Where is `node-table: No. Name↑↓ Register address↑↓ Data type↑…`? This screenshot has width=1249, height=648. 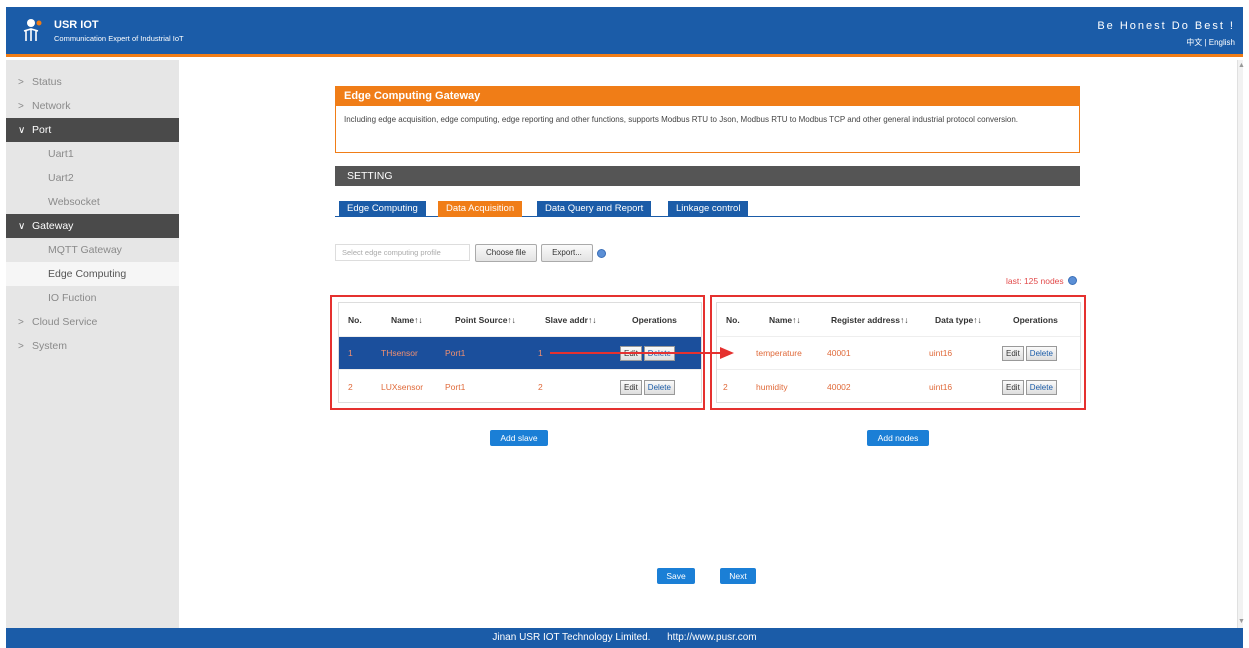
node-table: No. Name↑↓ Register address↑↓ Data type↑… is located at coordinates (898, 352).